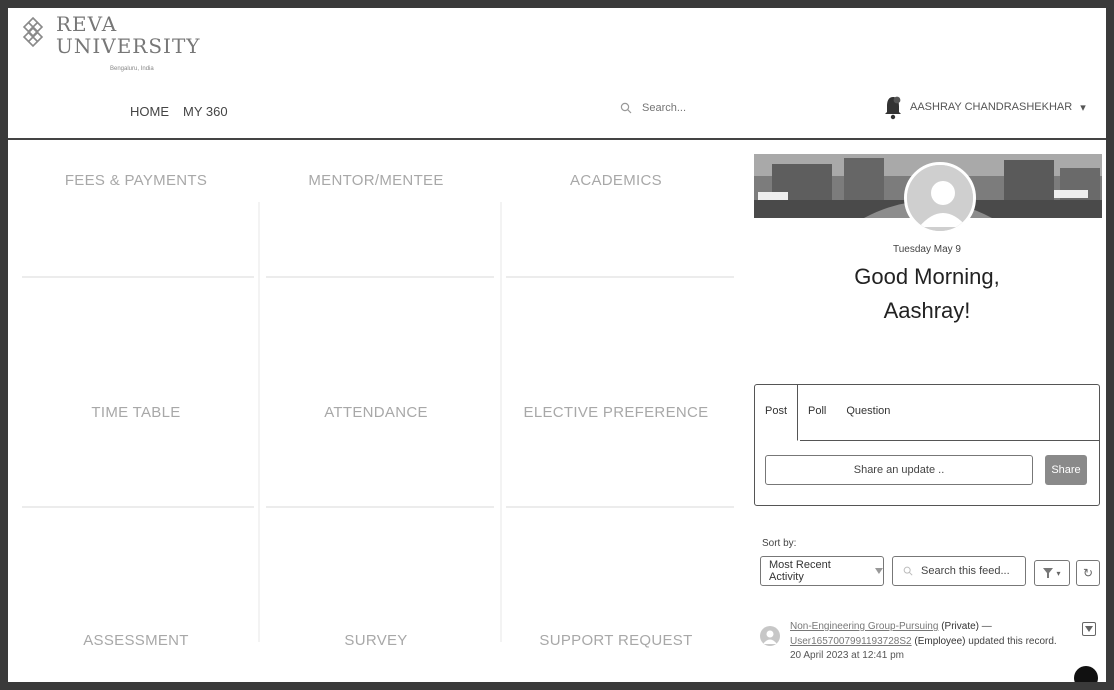  I want to click on filter-caret: ▾, so click(1058, 573).